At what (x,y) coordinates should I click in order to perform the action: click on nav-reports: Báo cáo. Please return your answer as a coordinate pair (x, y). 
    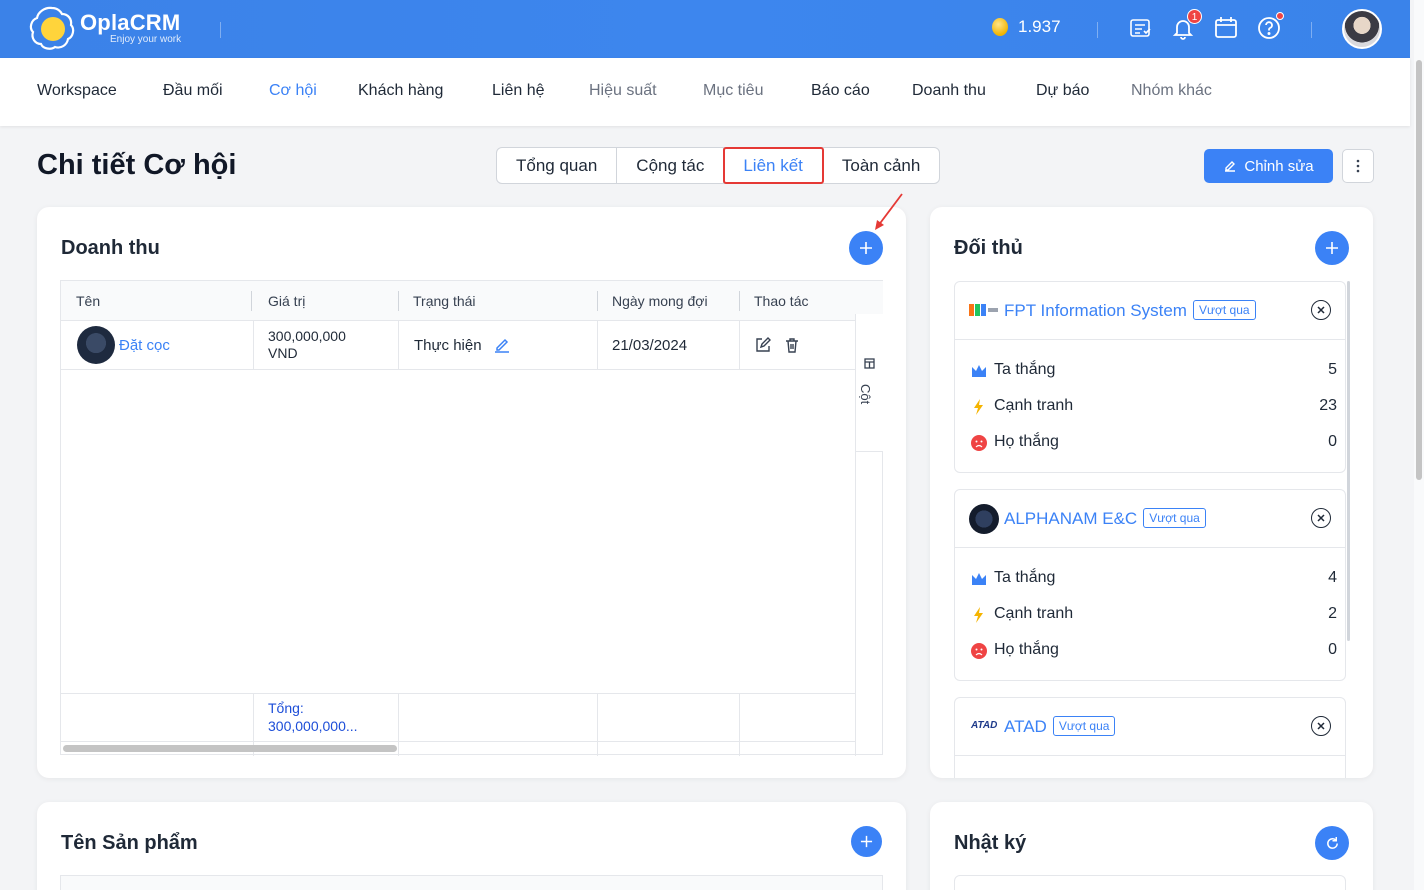
    Looking at the image, I should click on (840, 91).